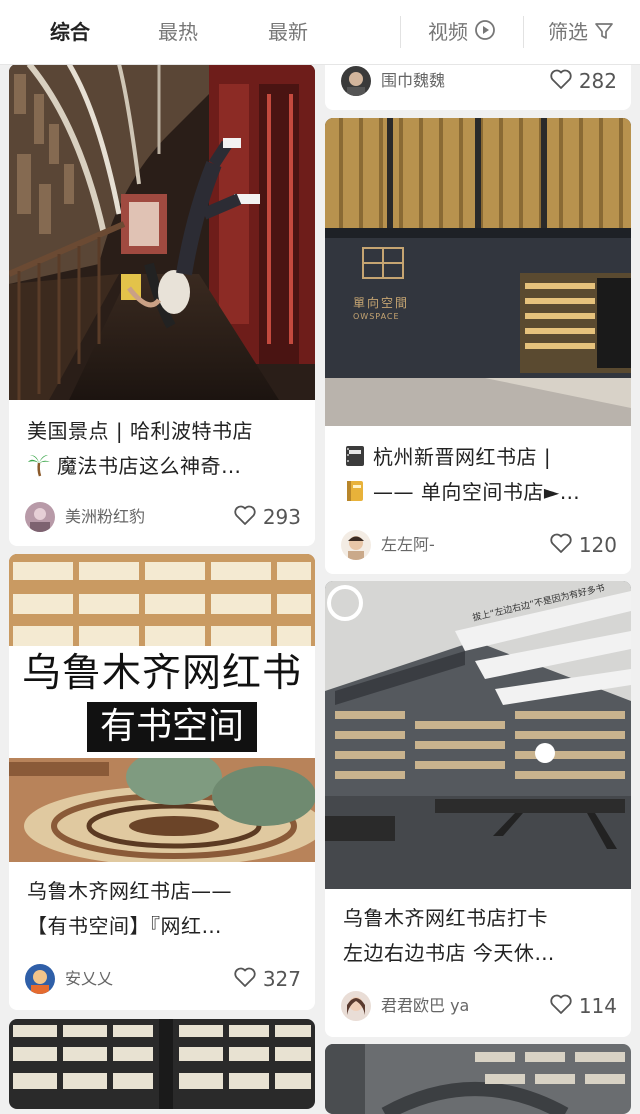 Image resolution: width=640 pixels, height=1114 pixels. What do you see at coordinates (140, 431) in the screenshot?
I see `note-title-line: 美国景点 | 哈利波特书店` at bounding box center [140, 431].